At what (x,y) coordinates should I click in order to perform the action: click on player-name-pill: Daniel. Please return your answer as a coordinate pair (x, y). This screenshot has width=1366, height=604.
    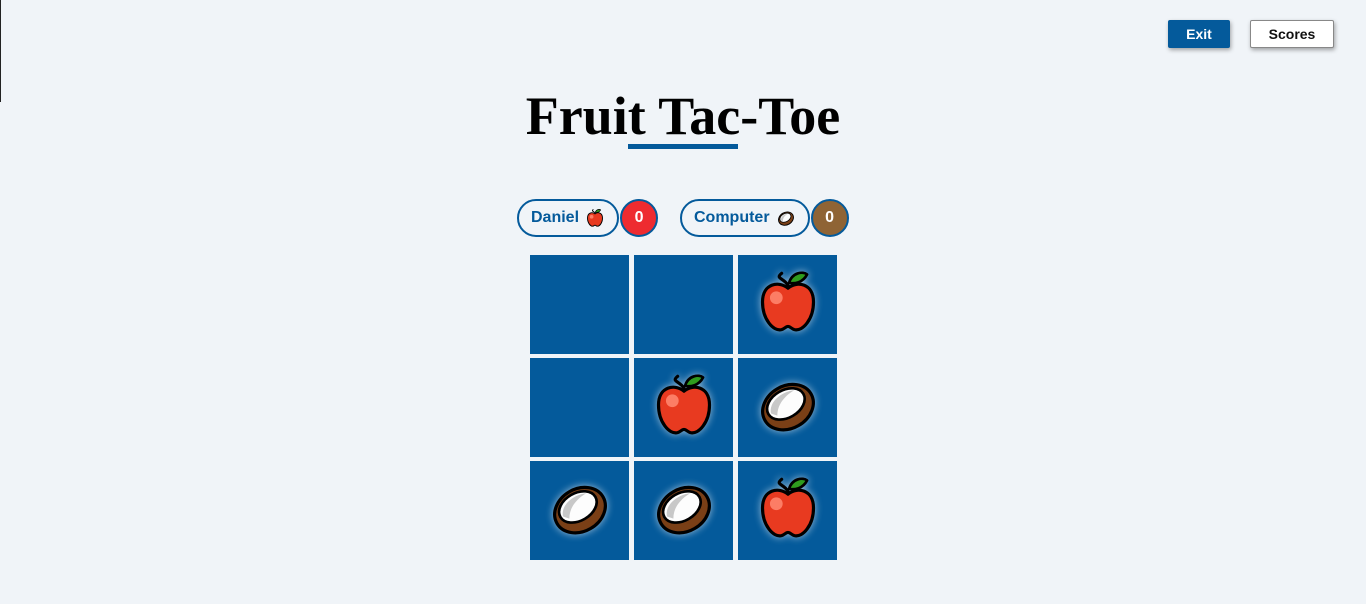
    Looking at the image, I should click on (568, 218).